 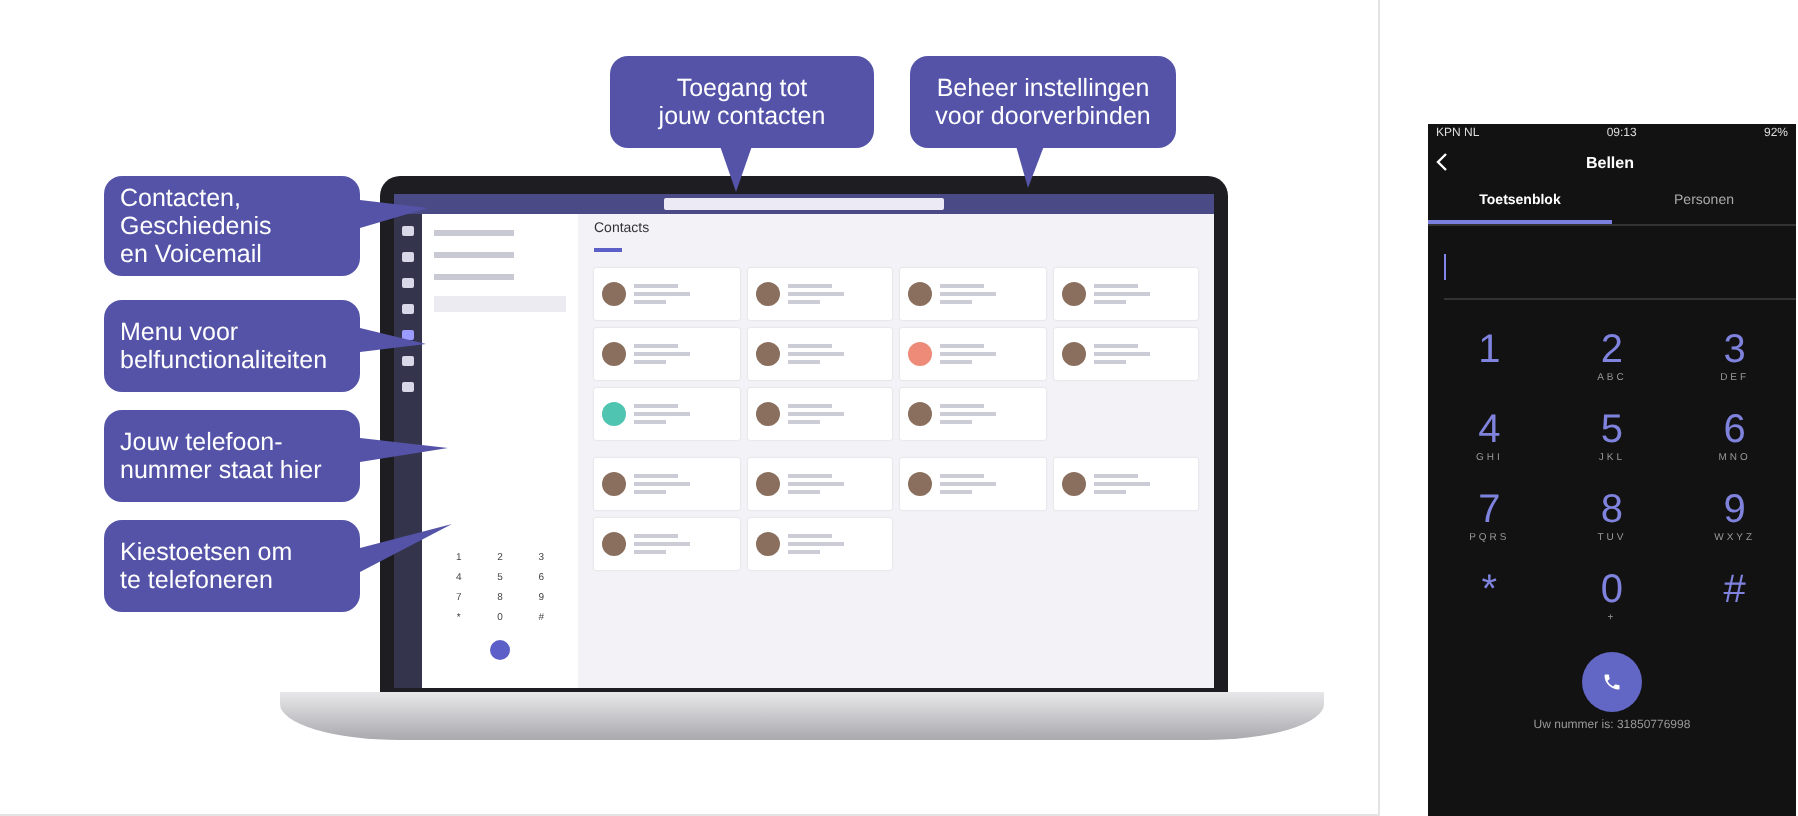 I want to click on dial-key: #, so click(x=1734, y=606).